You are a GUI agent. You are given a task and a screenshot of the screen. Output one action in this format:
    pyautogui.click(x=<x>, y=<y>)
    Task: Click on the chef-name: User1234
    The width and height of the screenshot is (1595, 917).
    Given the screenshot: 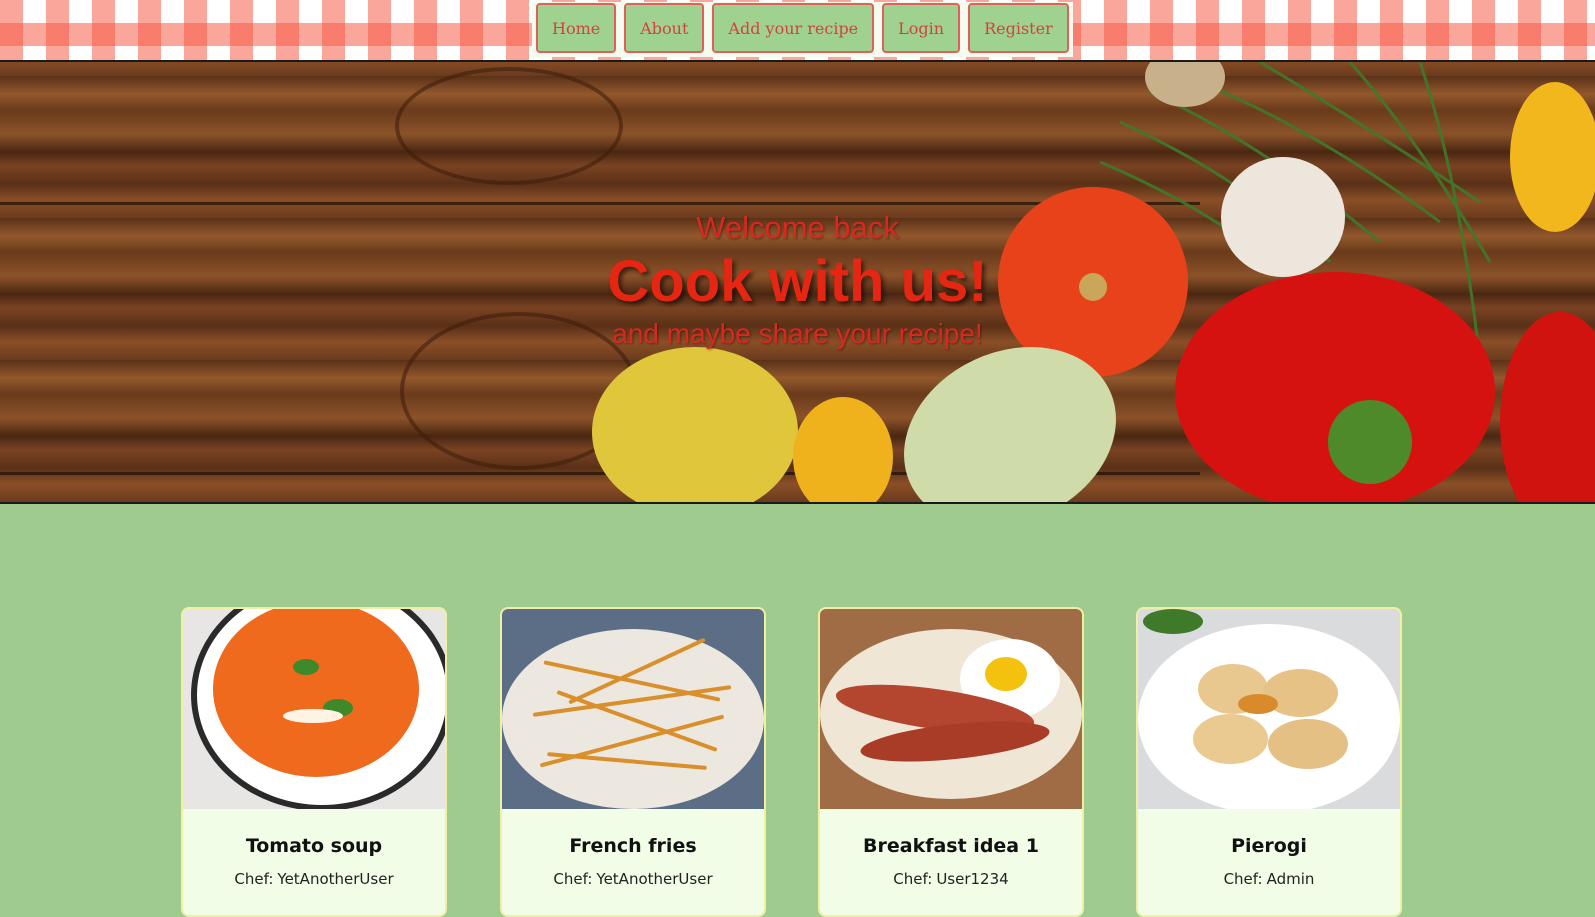 What is the action you would take?
    pyautogui.click(x=972, y=879)
    